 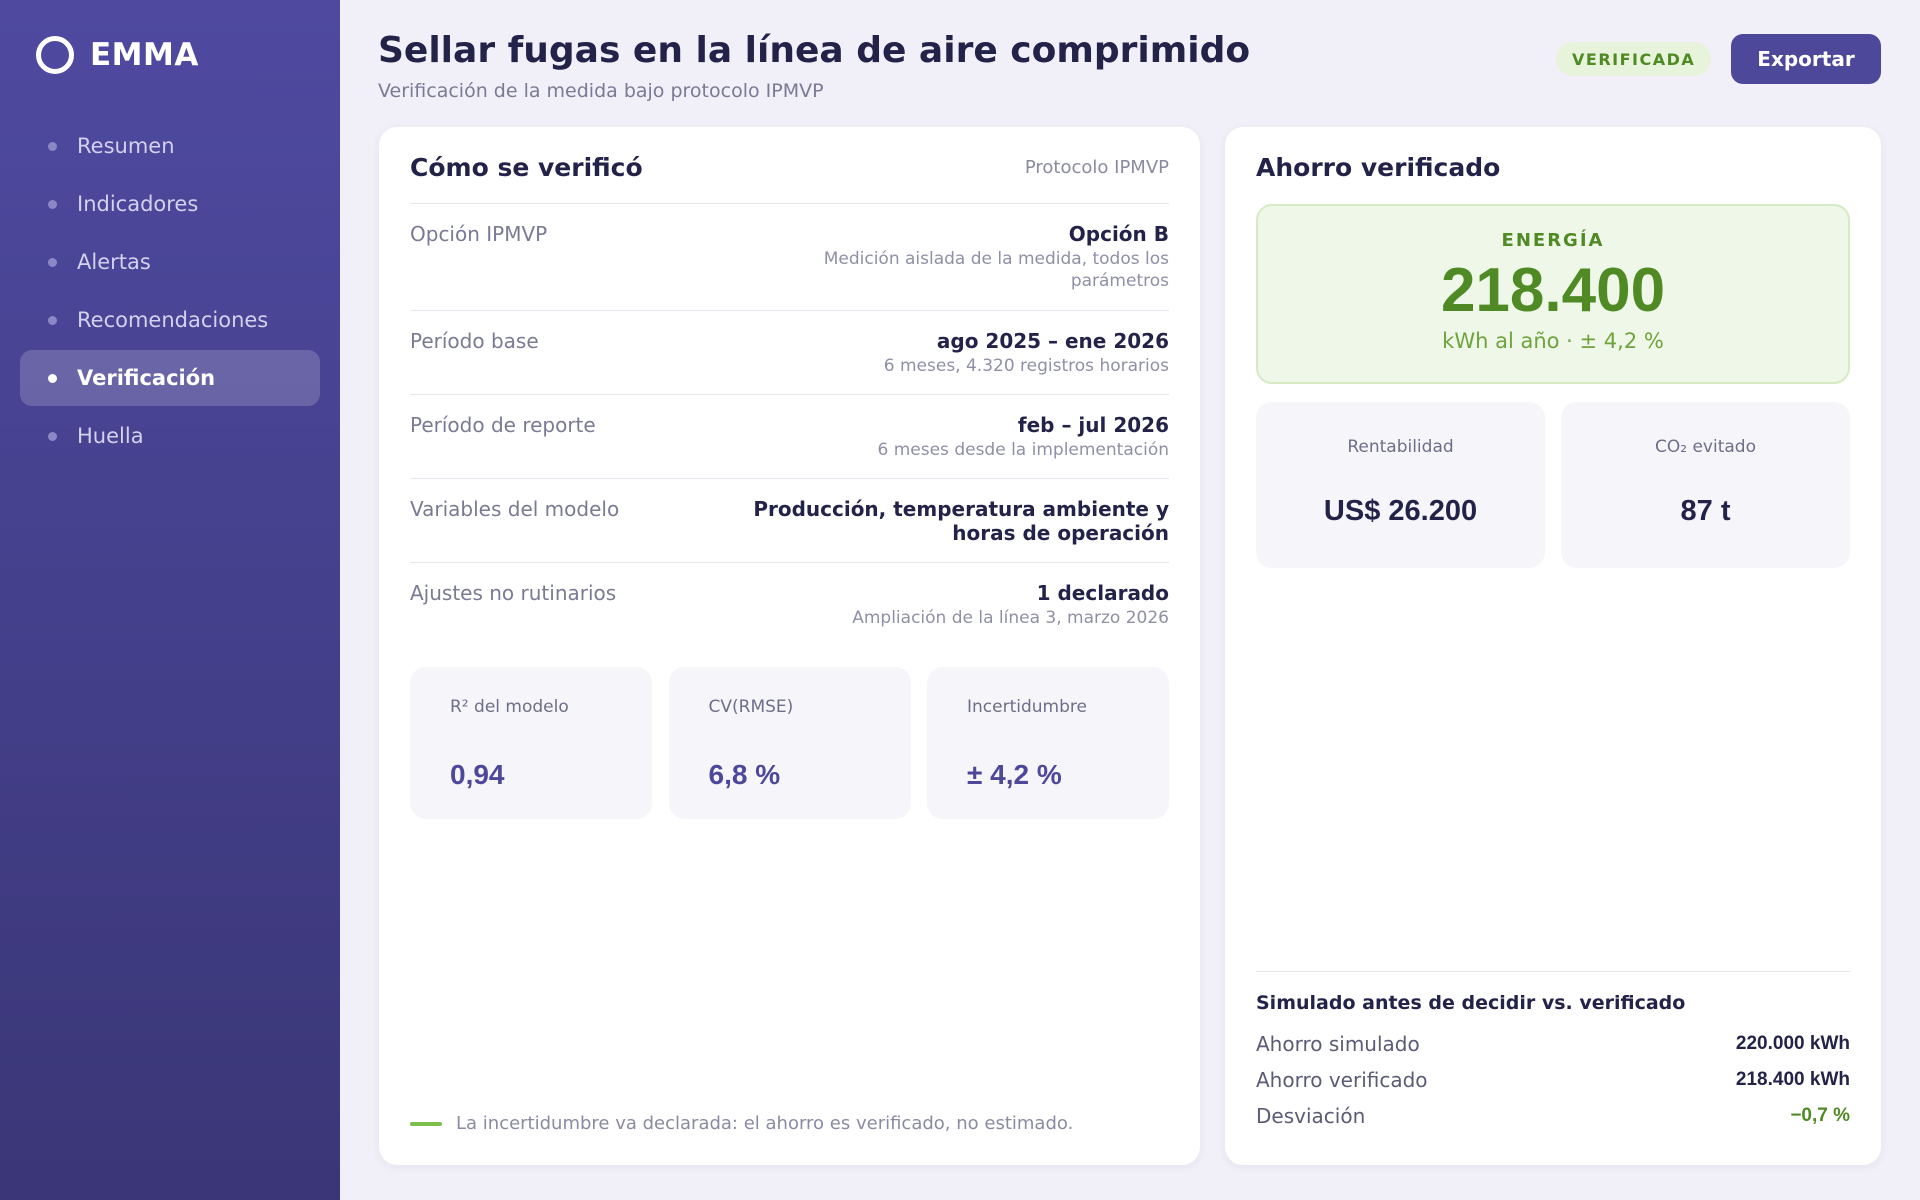 I want to click on kpi-profitability: Rentabilidad US$ 26.200, so click(x=1400, y=485).